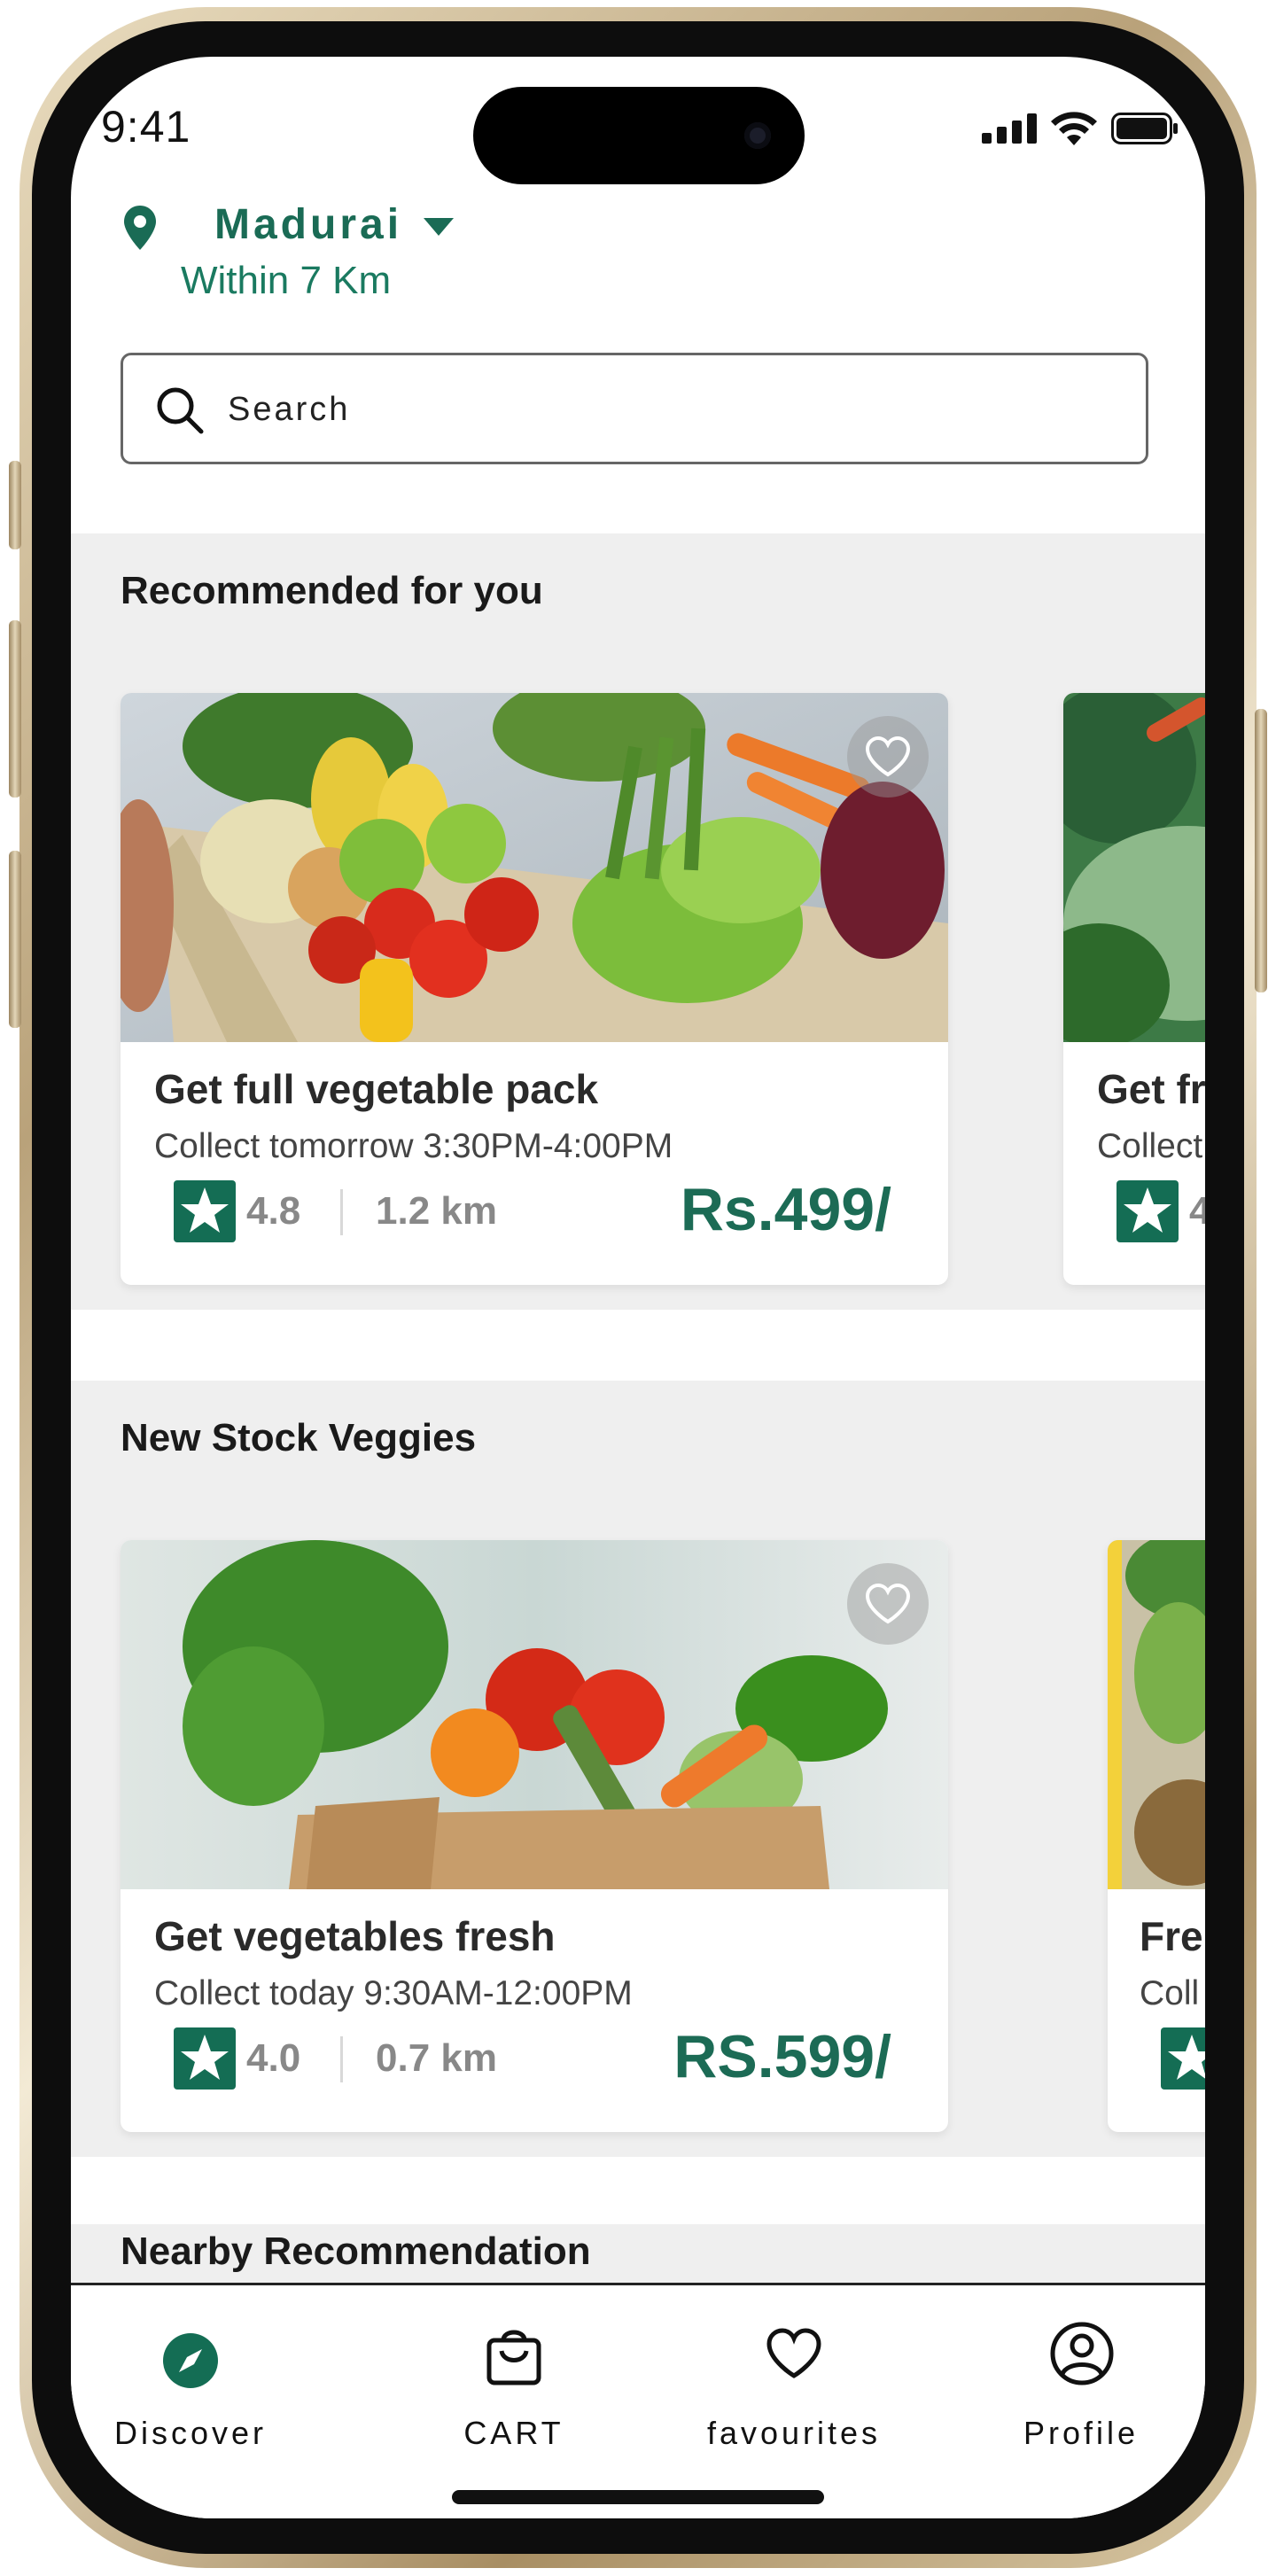 The width and height of the screenshot is (1276, 2576). I want to click on section-title: Nearby Recommendation, so click(356, 2251).